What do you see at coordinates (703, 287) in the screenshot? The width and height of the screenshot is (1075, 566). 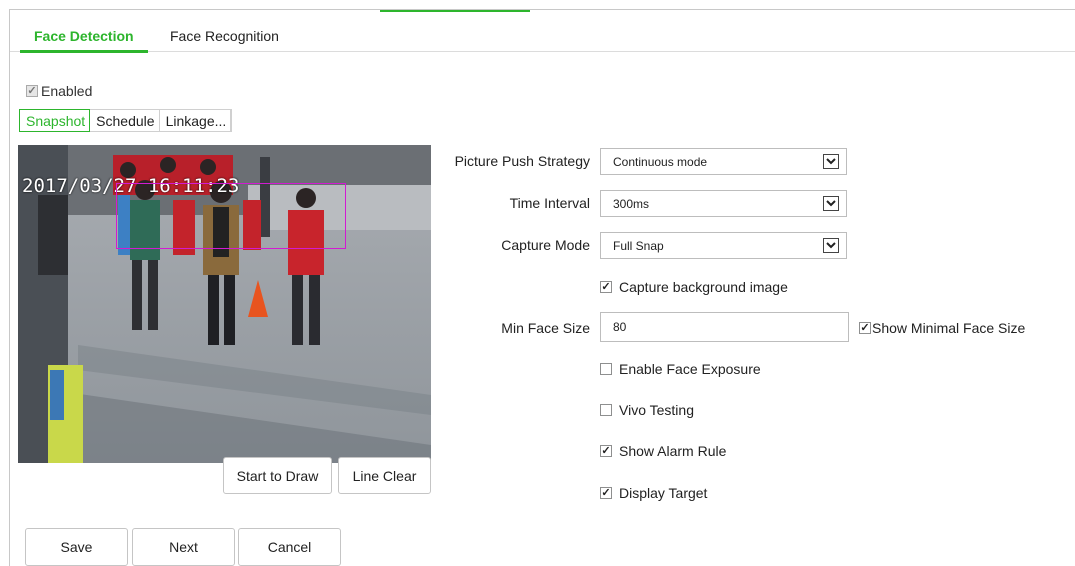 I see `capture-background-label: Capture background image` at bounding box center [703, 287].